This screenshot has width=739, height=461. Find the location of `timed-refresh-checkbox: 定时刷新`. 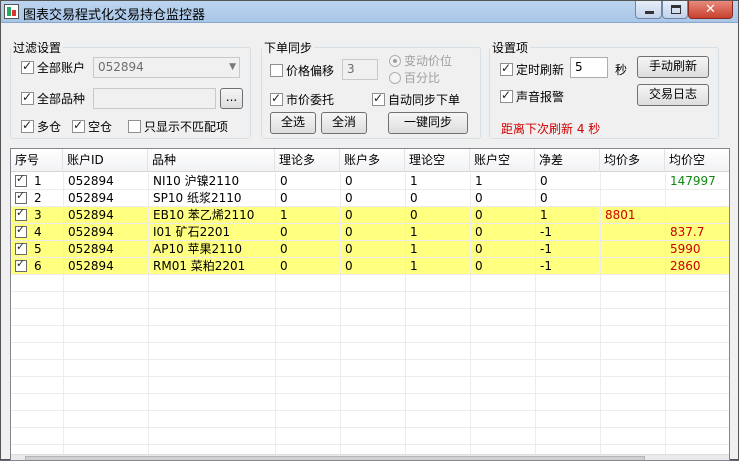

timed-refresh-checkbox: 定时刷新 is located at coordinates (532, 69).